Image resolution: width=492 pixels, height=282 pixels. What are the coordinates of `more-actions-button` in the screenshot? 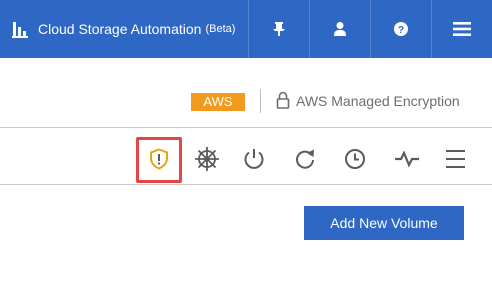 It's located at (455, 159).